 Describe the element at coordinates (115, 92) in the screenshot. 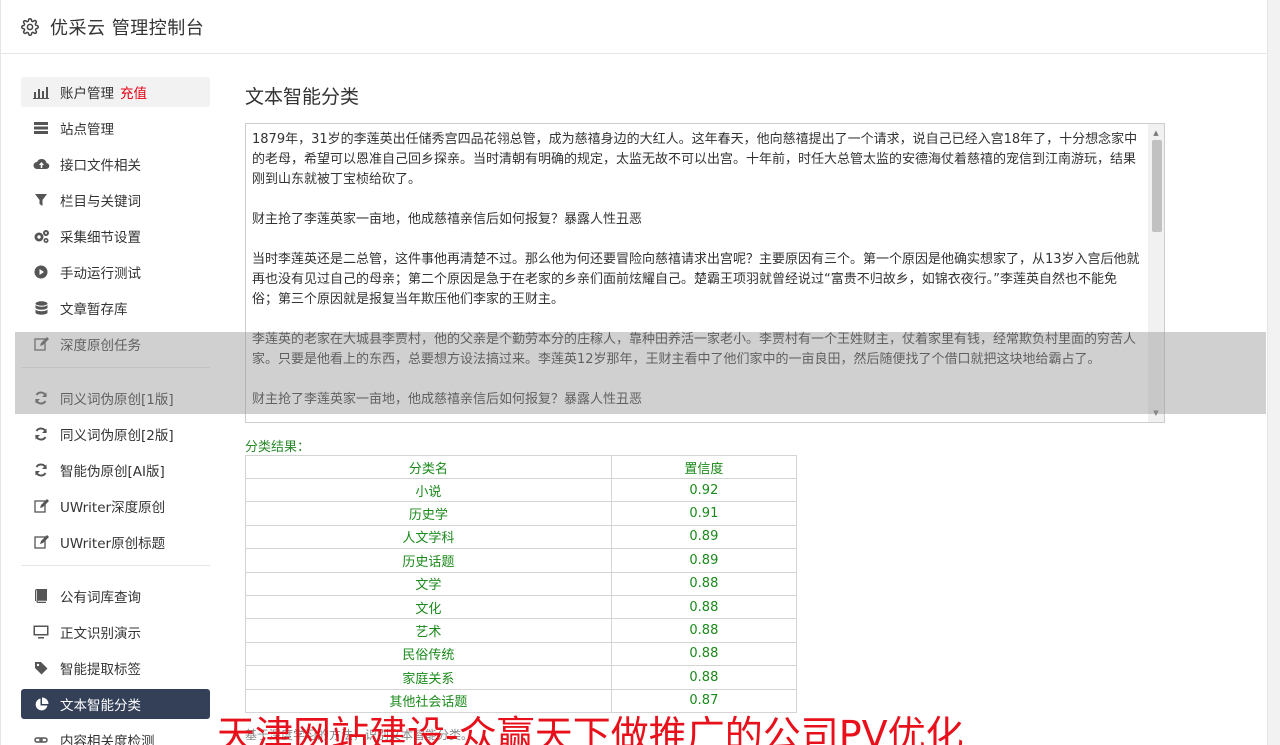

I see `sidebar-item-account: 账户管理 充值` at that location.